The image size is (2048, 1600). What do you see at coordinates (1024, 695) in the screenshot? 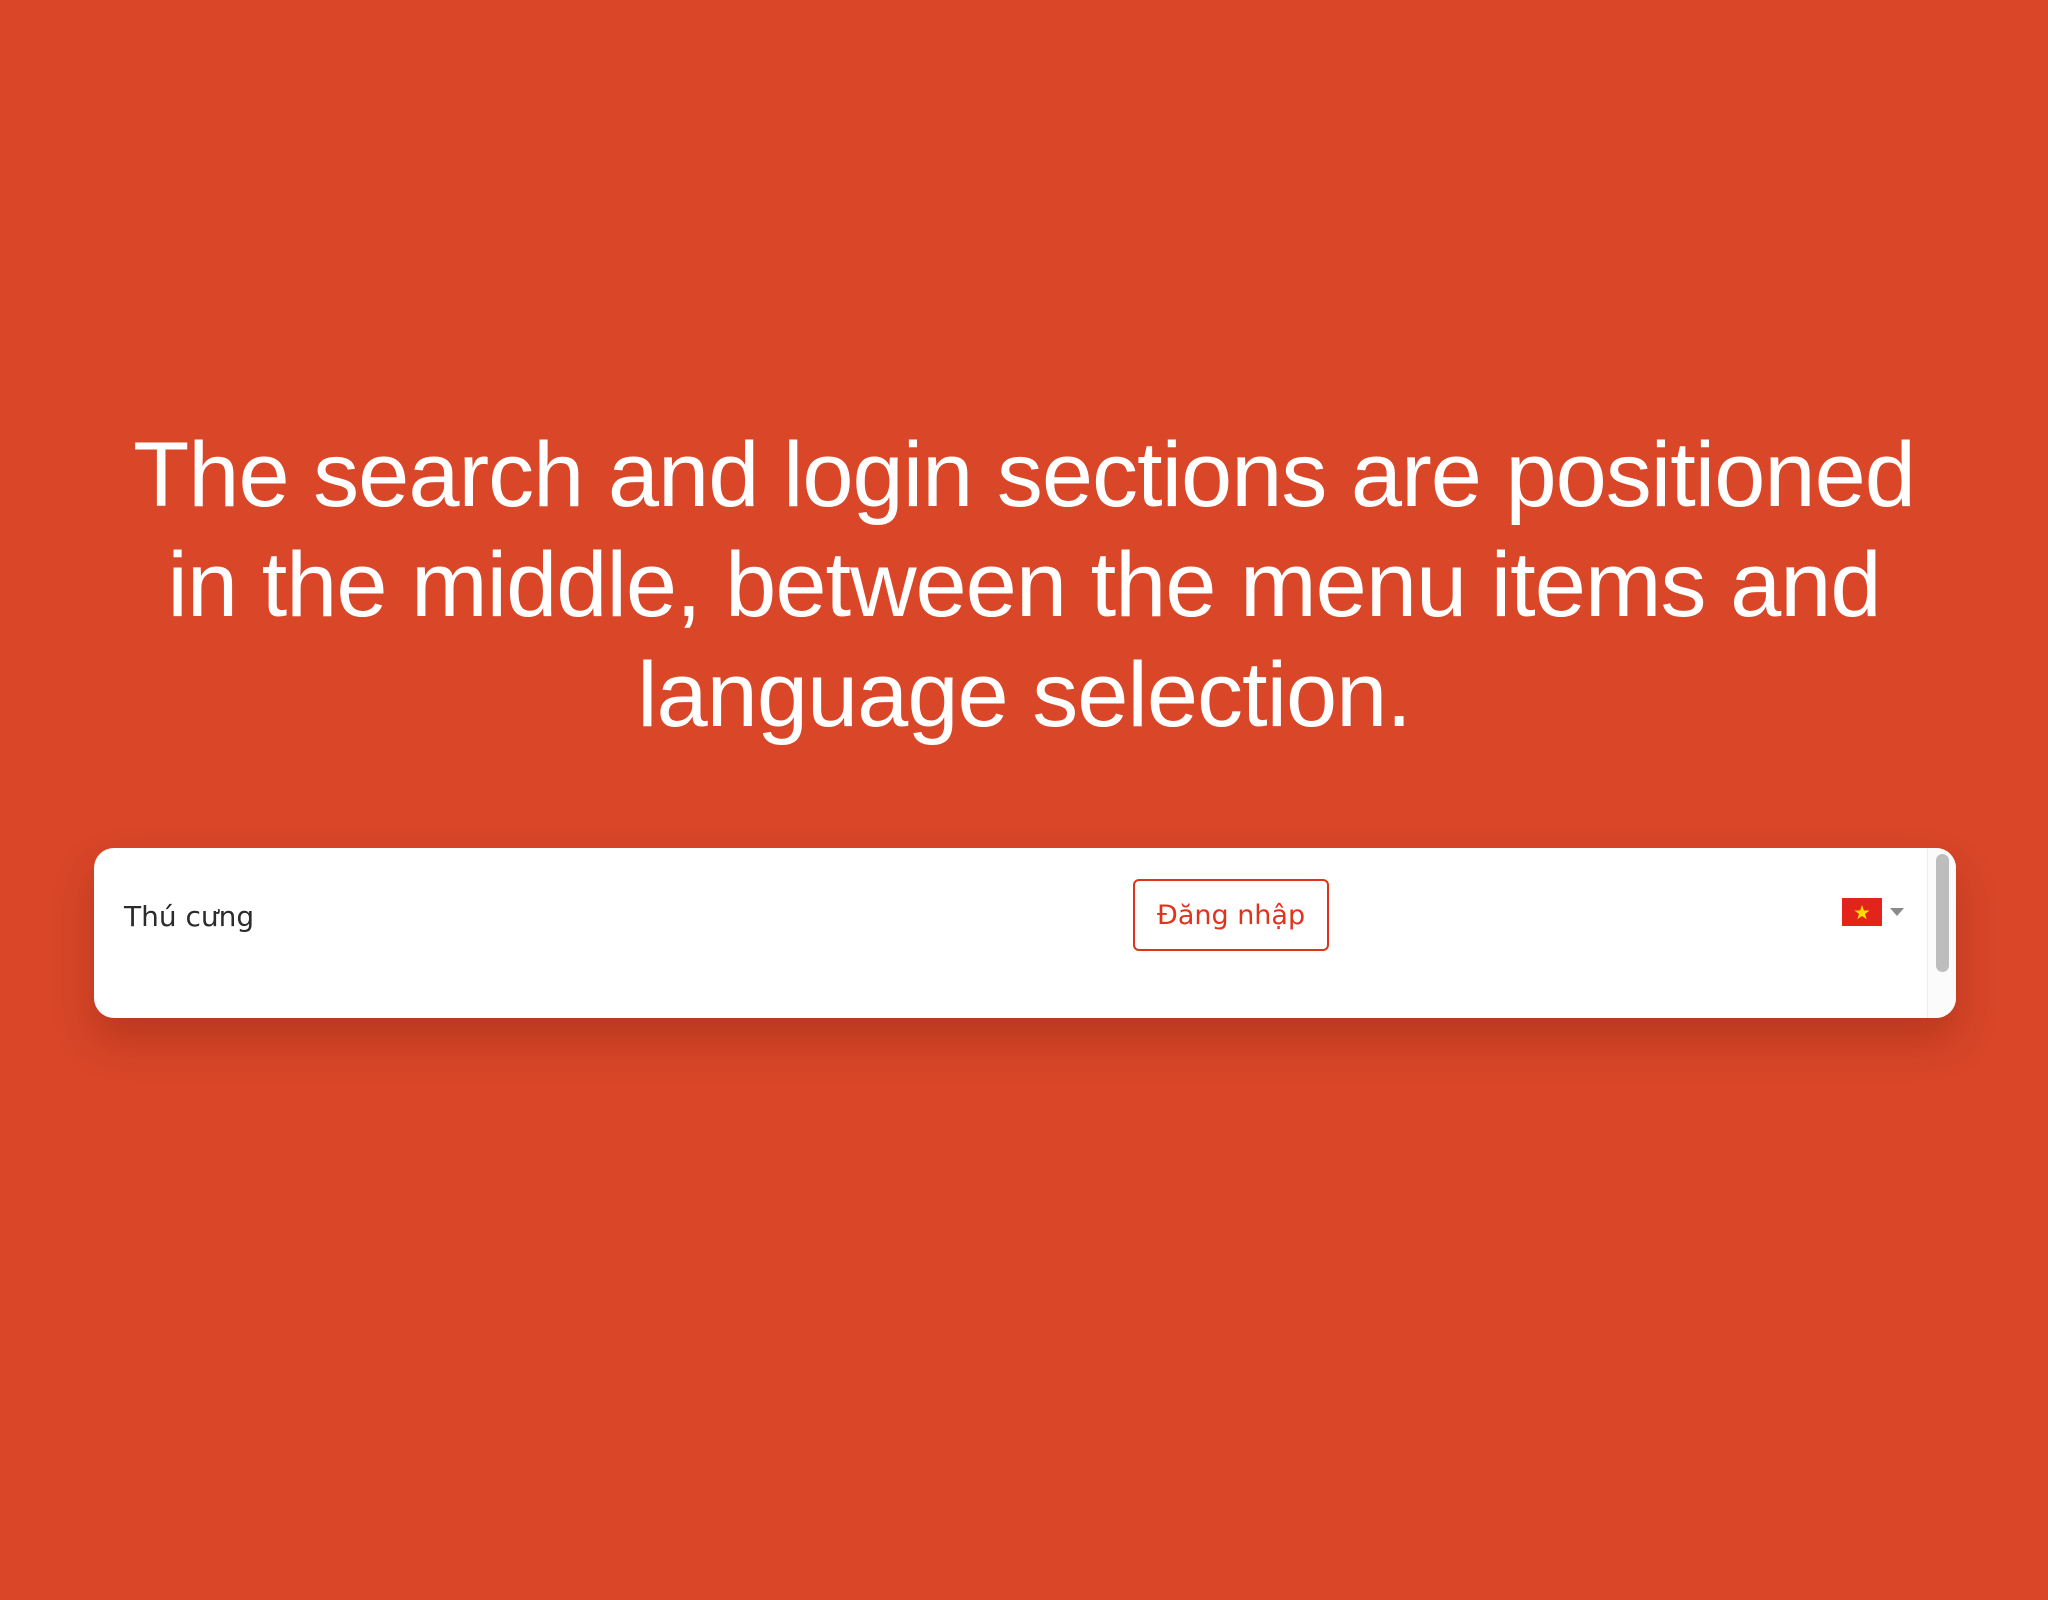
I see `headline-line-3: language selection.` at bounding box center [1024, 695].